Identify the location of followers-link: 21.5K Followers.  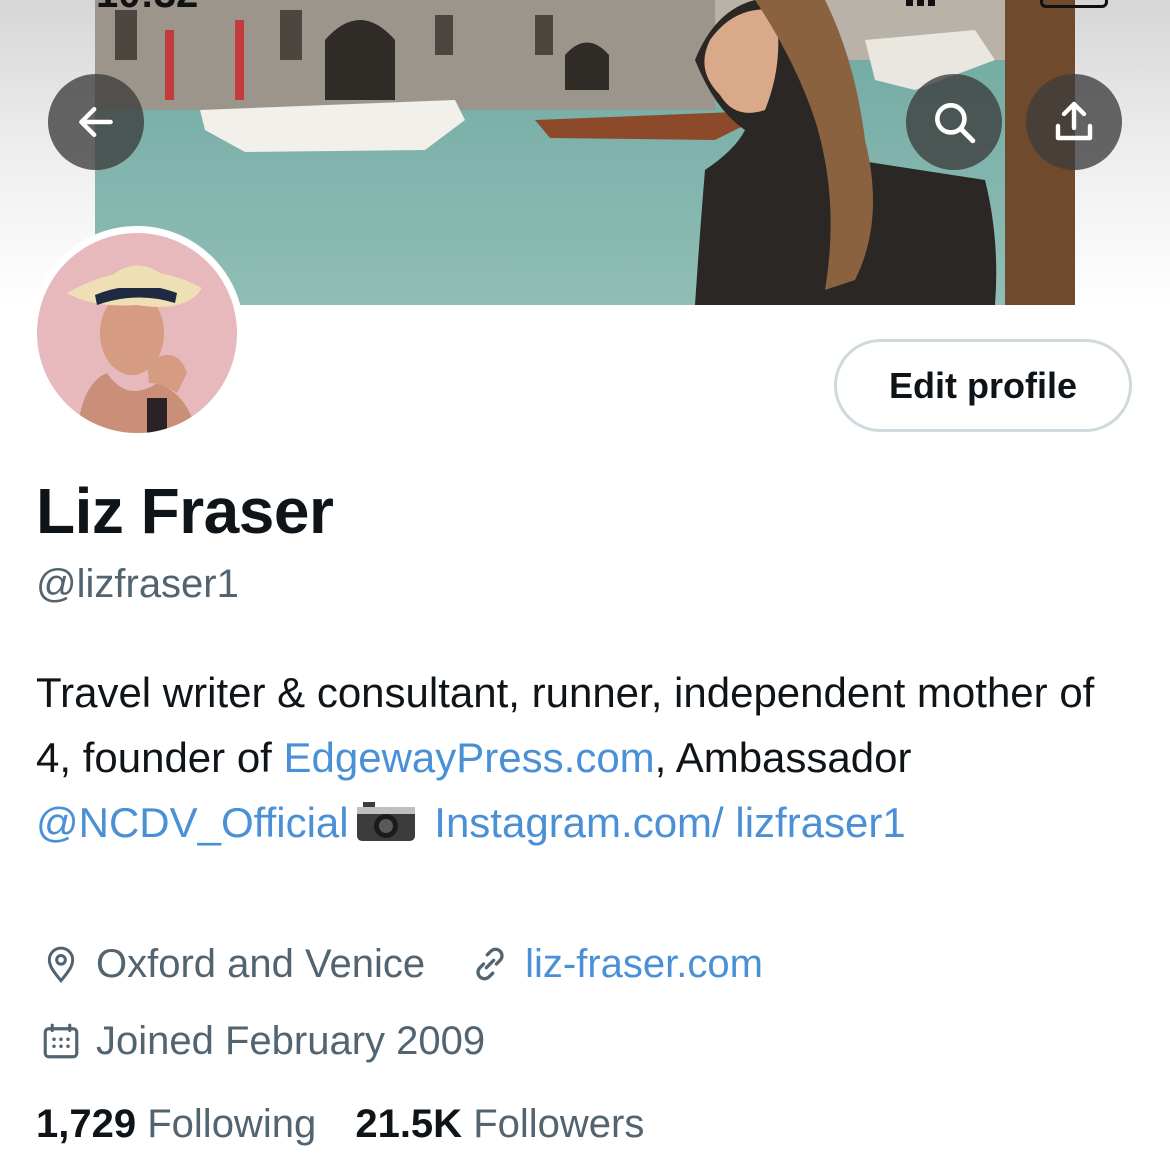
(499, 1124).